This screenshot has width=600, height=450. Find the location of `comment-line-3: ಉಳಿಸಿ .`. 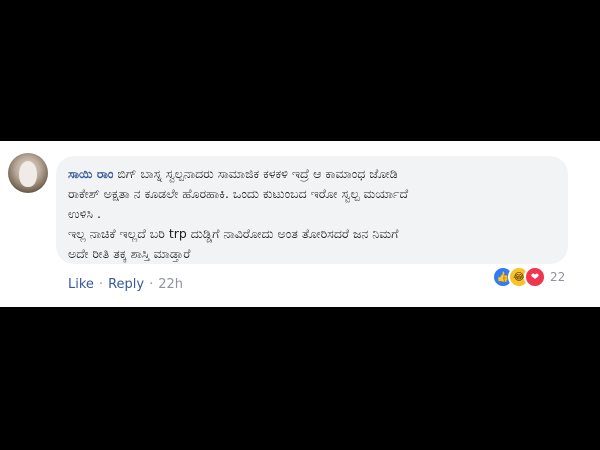

comment-line-3: ಉಳಿಸಿ . is located at coordinates (84, 213).